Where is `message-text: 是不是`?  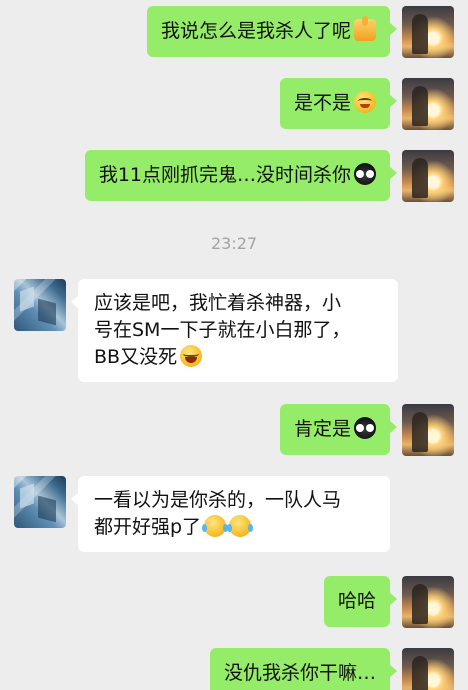 message-text: 是不是 is located at coordinates (322, 103).